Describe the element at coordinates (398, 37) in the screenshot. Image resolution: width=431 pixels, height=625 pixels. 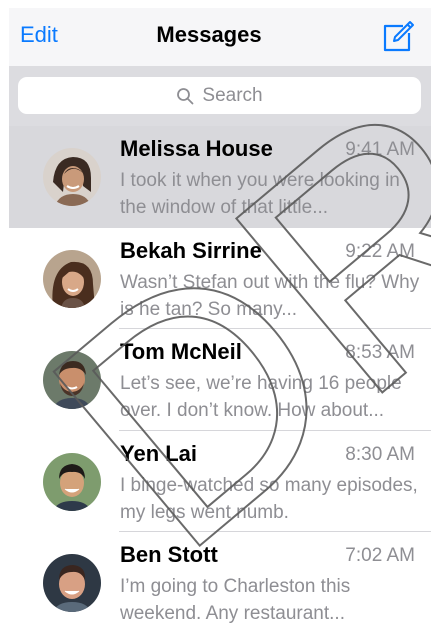
I see `compose-icon` at that location.